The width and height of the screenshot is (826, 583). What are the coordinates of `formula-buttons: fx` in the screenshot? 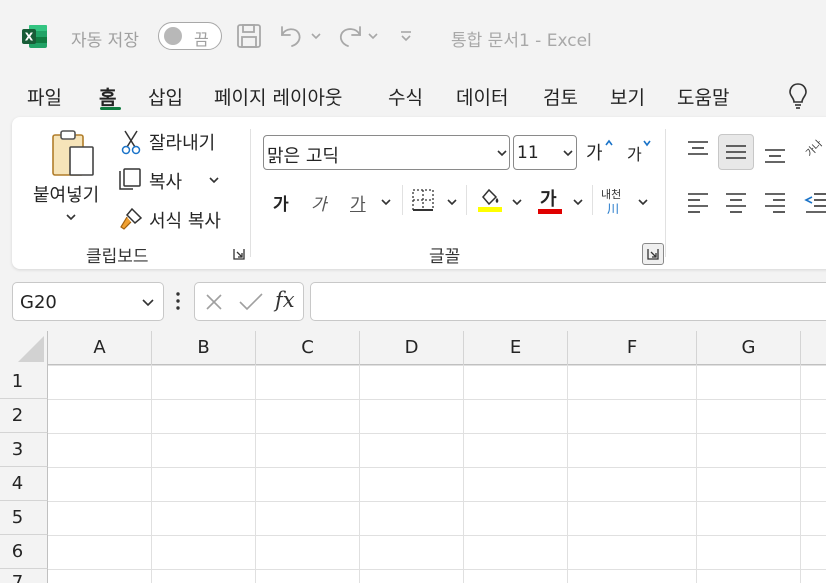 It's located at (249, 301).